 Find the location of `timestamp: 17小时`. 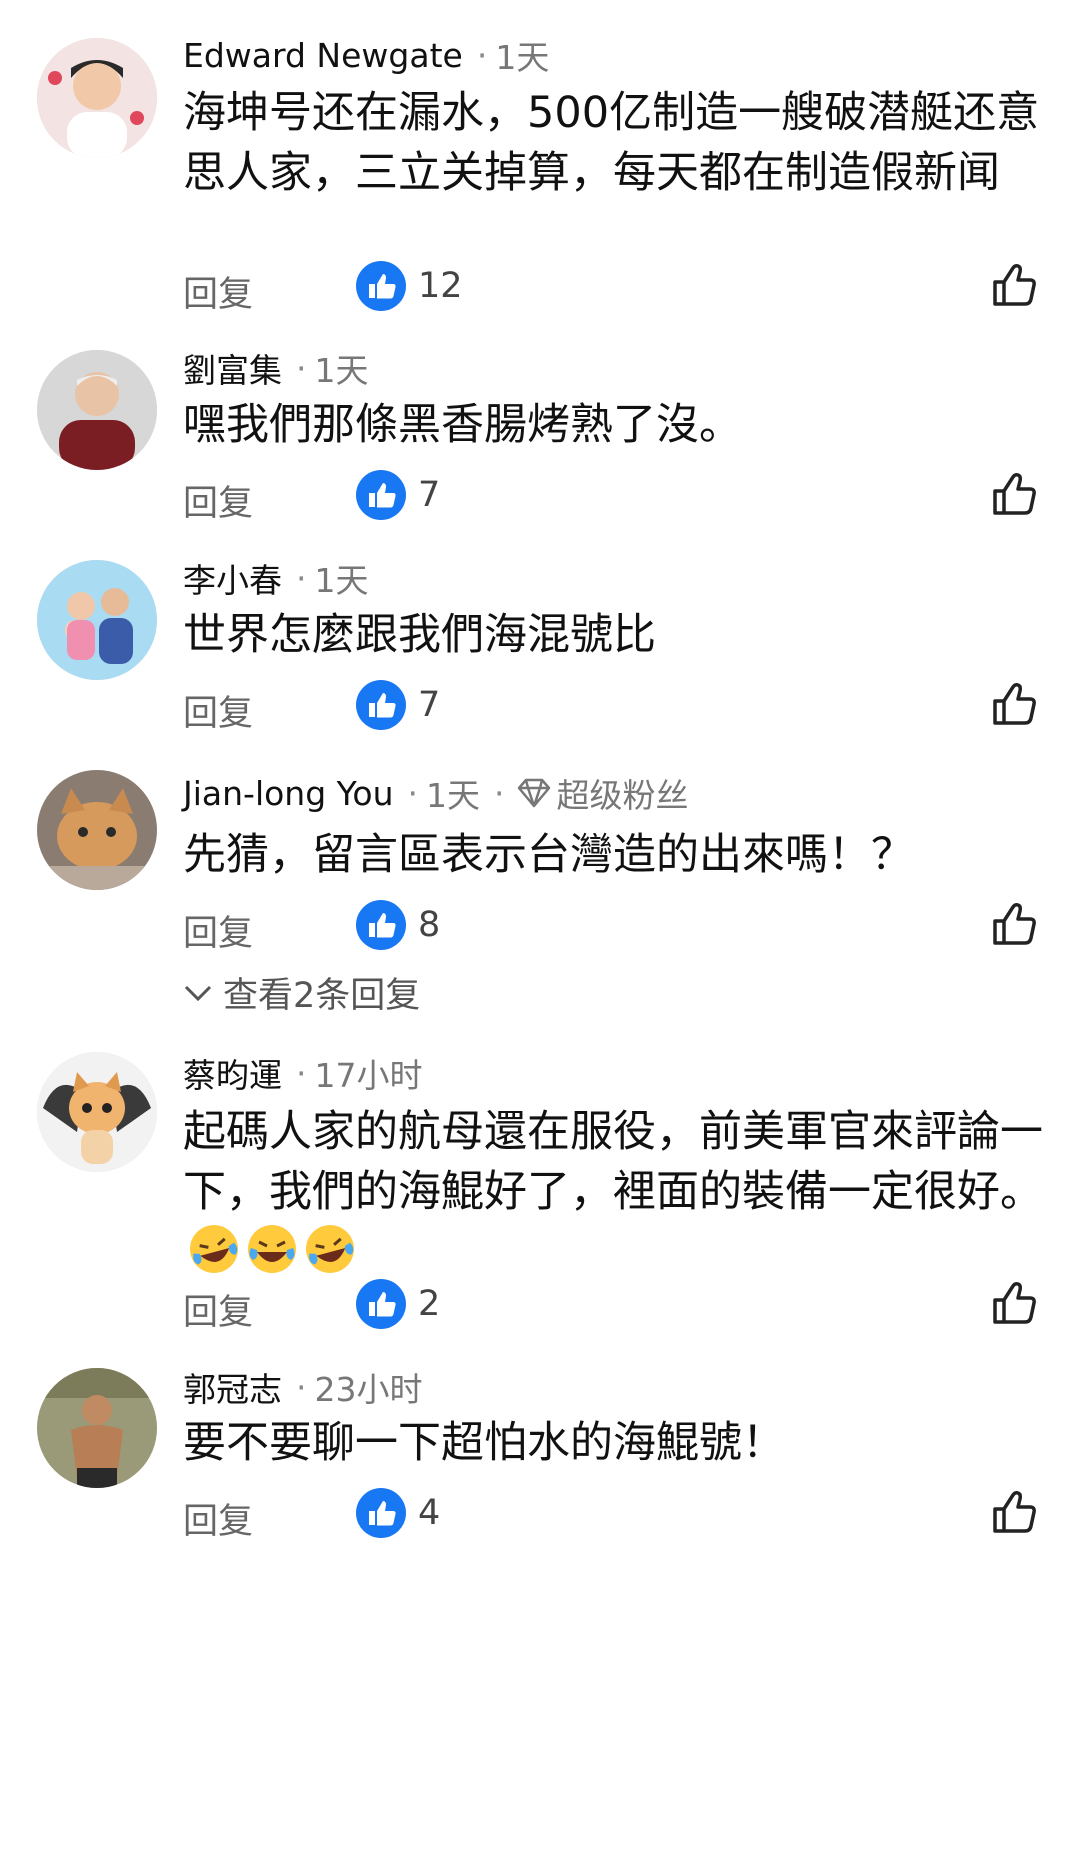

timestamp: 17小时 is located at coordinates (368, 1075).